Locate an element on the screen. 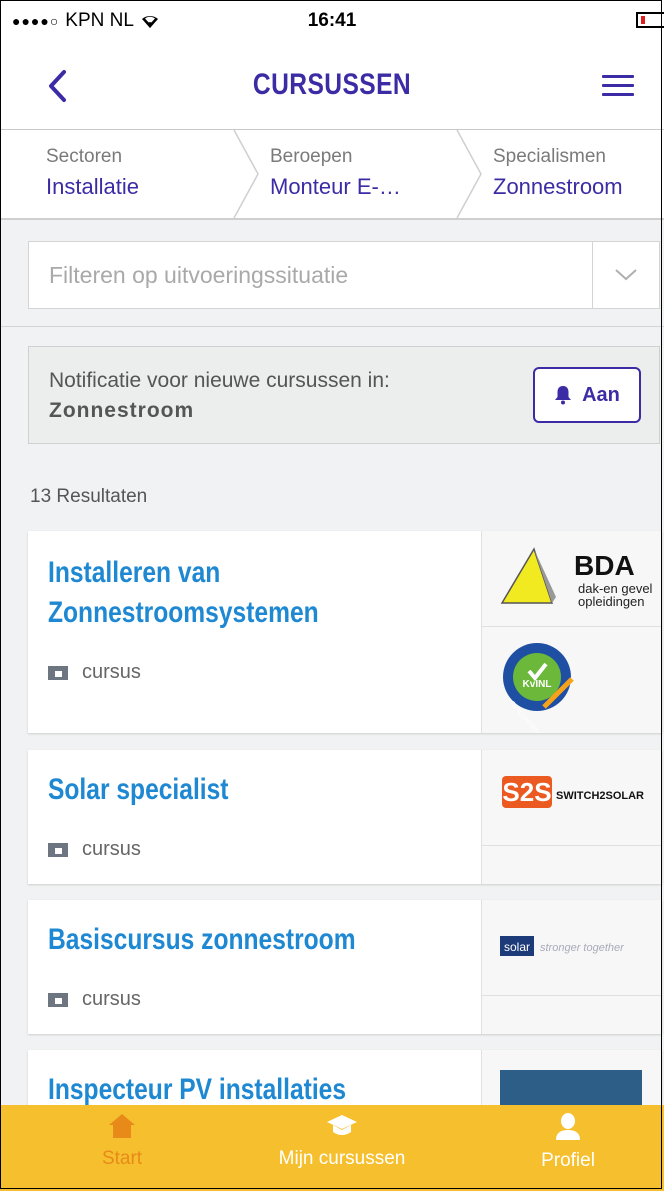 This screenshot has width=664, height=1191. user-icon is located at coordinates (568, 1126).